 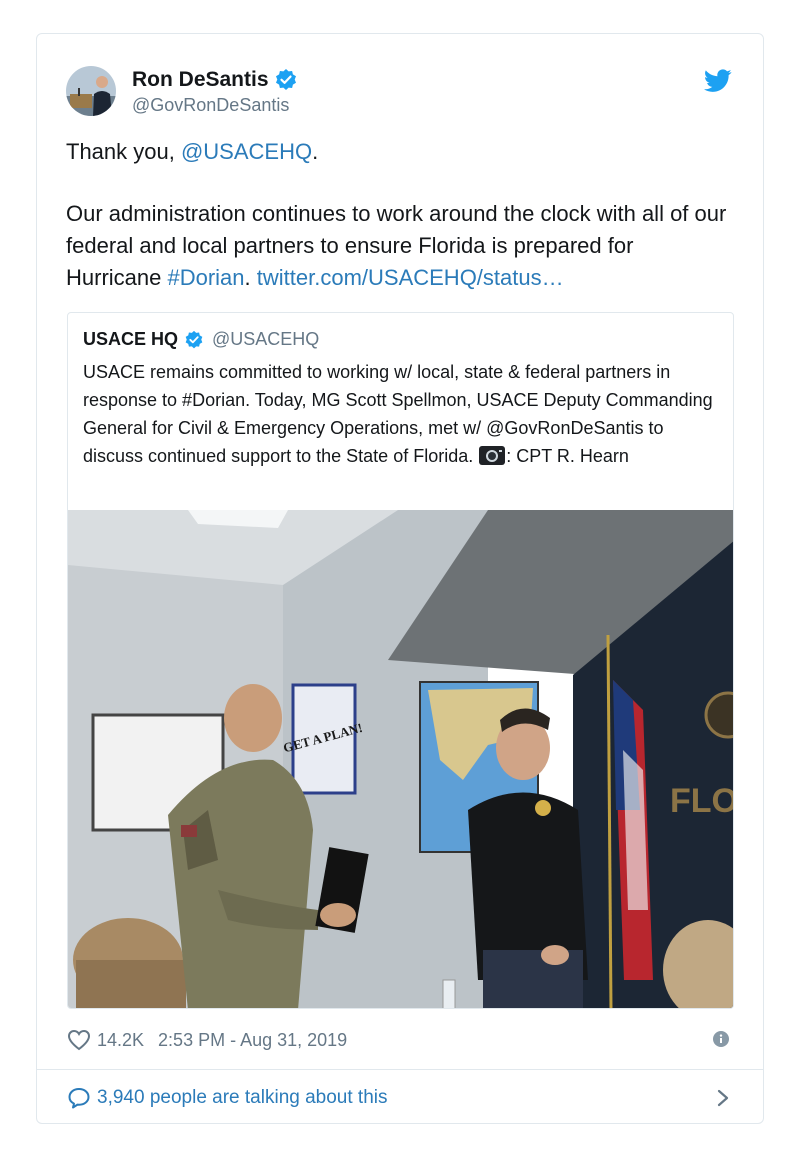 What do you see at coordinates (400, 1040) in the screenshot?
I see `tweet-meta: 14.2K 2:53 PM - Aug 31, 2019` at bounding box center [400, 1040].